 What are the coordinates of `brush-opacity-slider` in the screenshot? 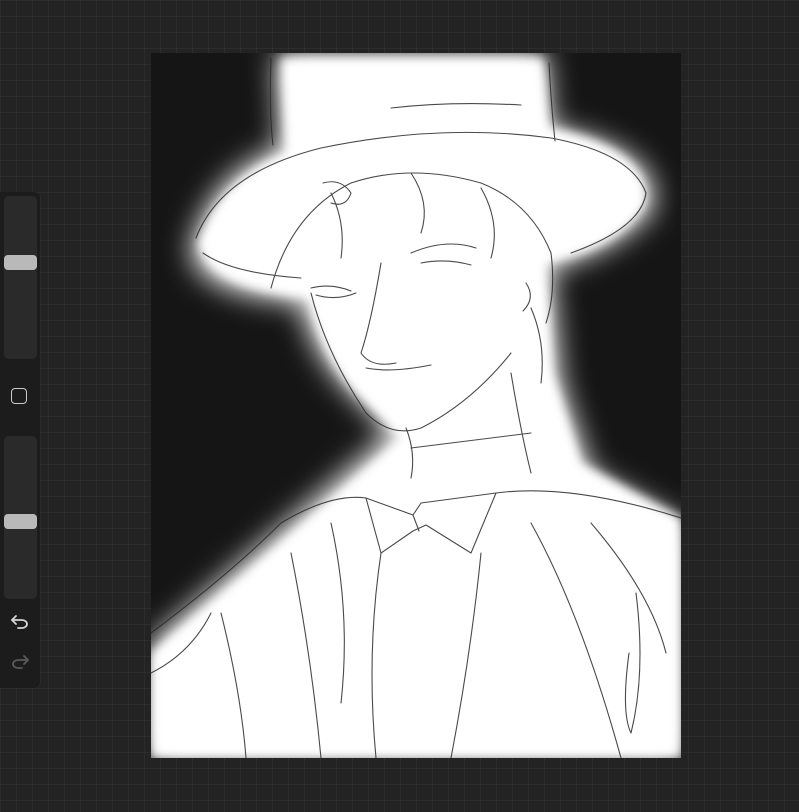 It's located at (20, 517).